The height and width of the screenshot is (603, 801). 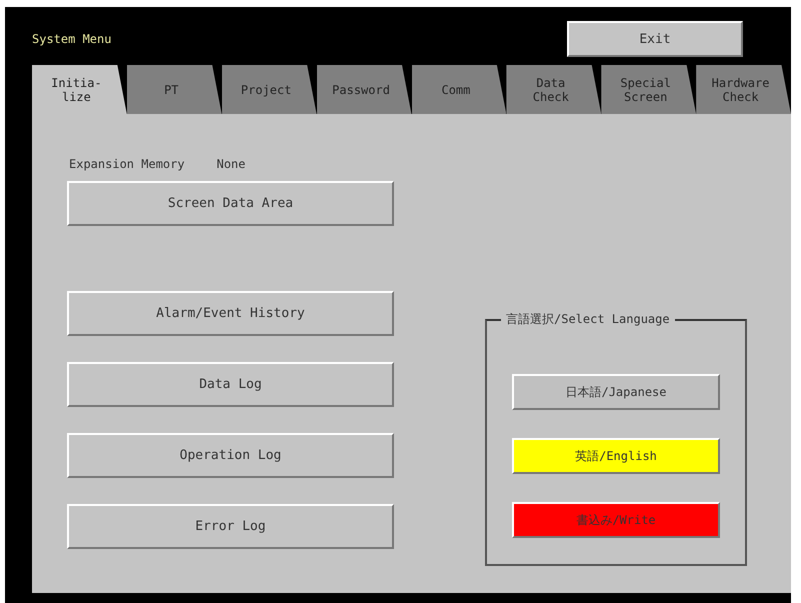 I want to click on log-button: Error Log, so click(x=230, y=526).